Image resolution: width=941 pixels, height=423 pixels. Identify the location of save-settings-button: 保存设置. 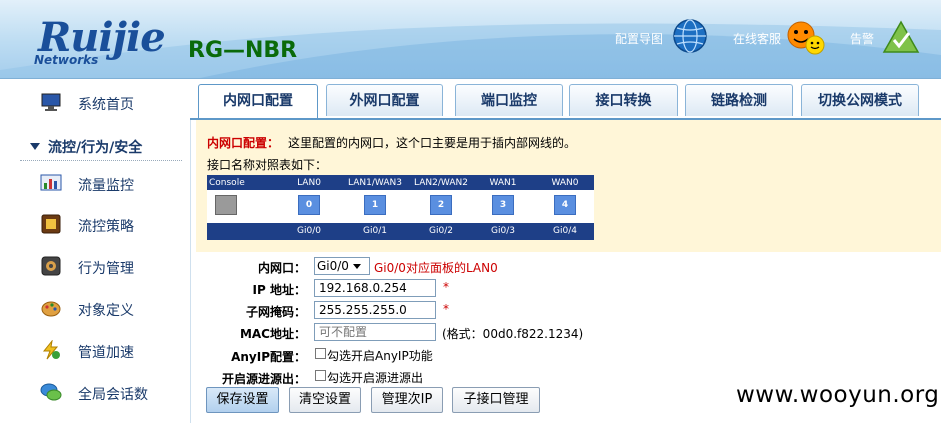
(242, 400).